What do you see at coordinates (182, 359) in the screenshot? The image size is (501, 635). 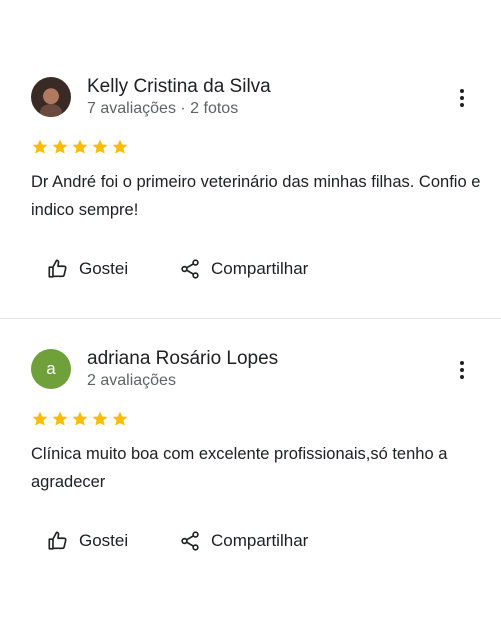 I see `reviewer-name: adriana Rosário Lopes` at bounding box center [182, 359].